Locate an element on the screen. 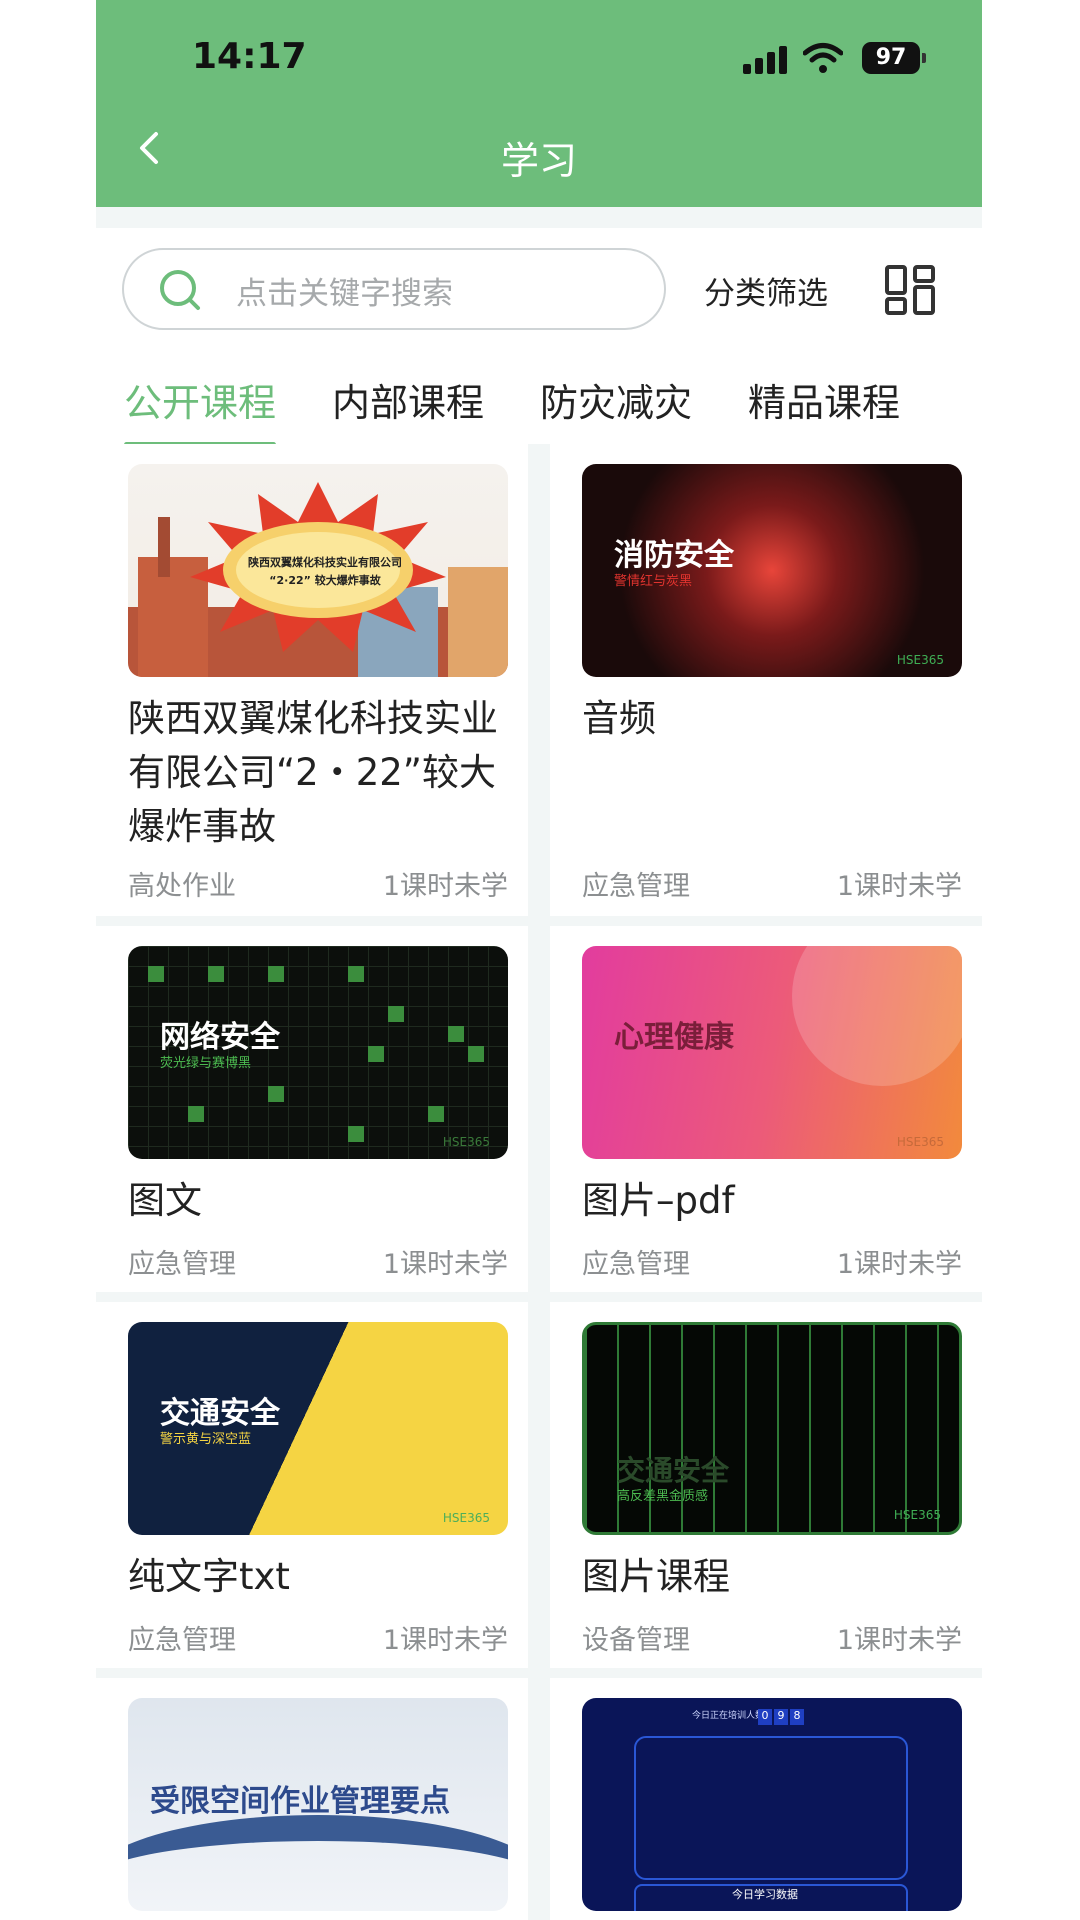 This screenshot has height=1920, width=1080. course-title: 图文 is located at coordinates (165, 1200).